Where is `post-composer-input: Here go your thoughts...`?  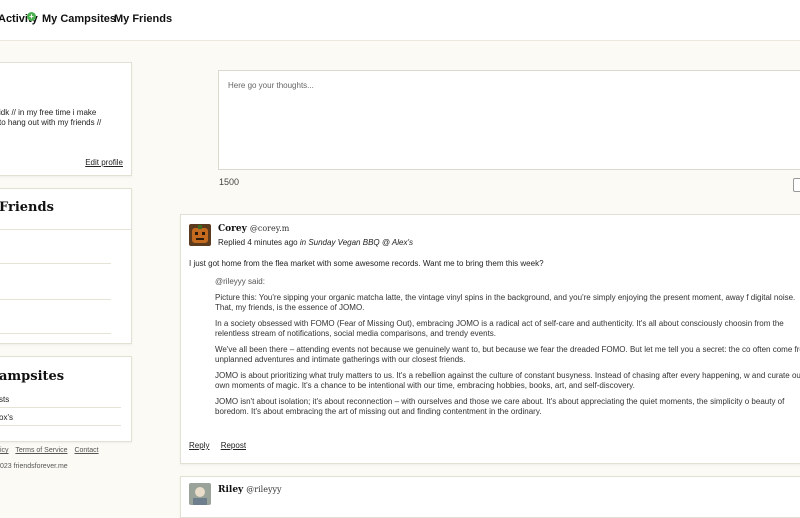
post-composer-input: Here go your thoughts... is located at coordinates (509, 120).